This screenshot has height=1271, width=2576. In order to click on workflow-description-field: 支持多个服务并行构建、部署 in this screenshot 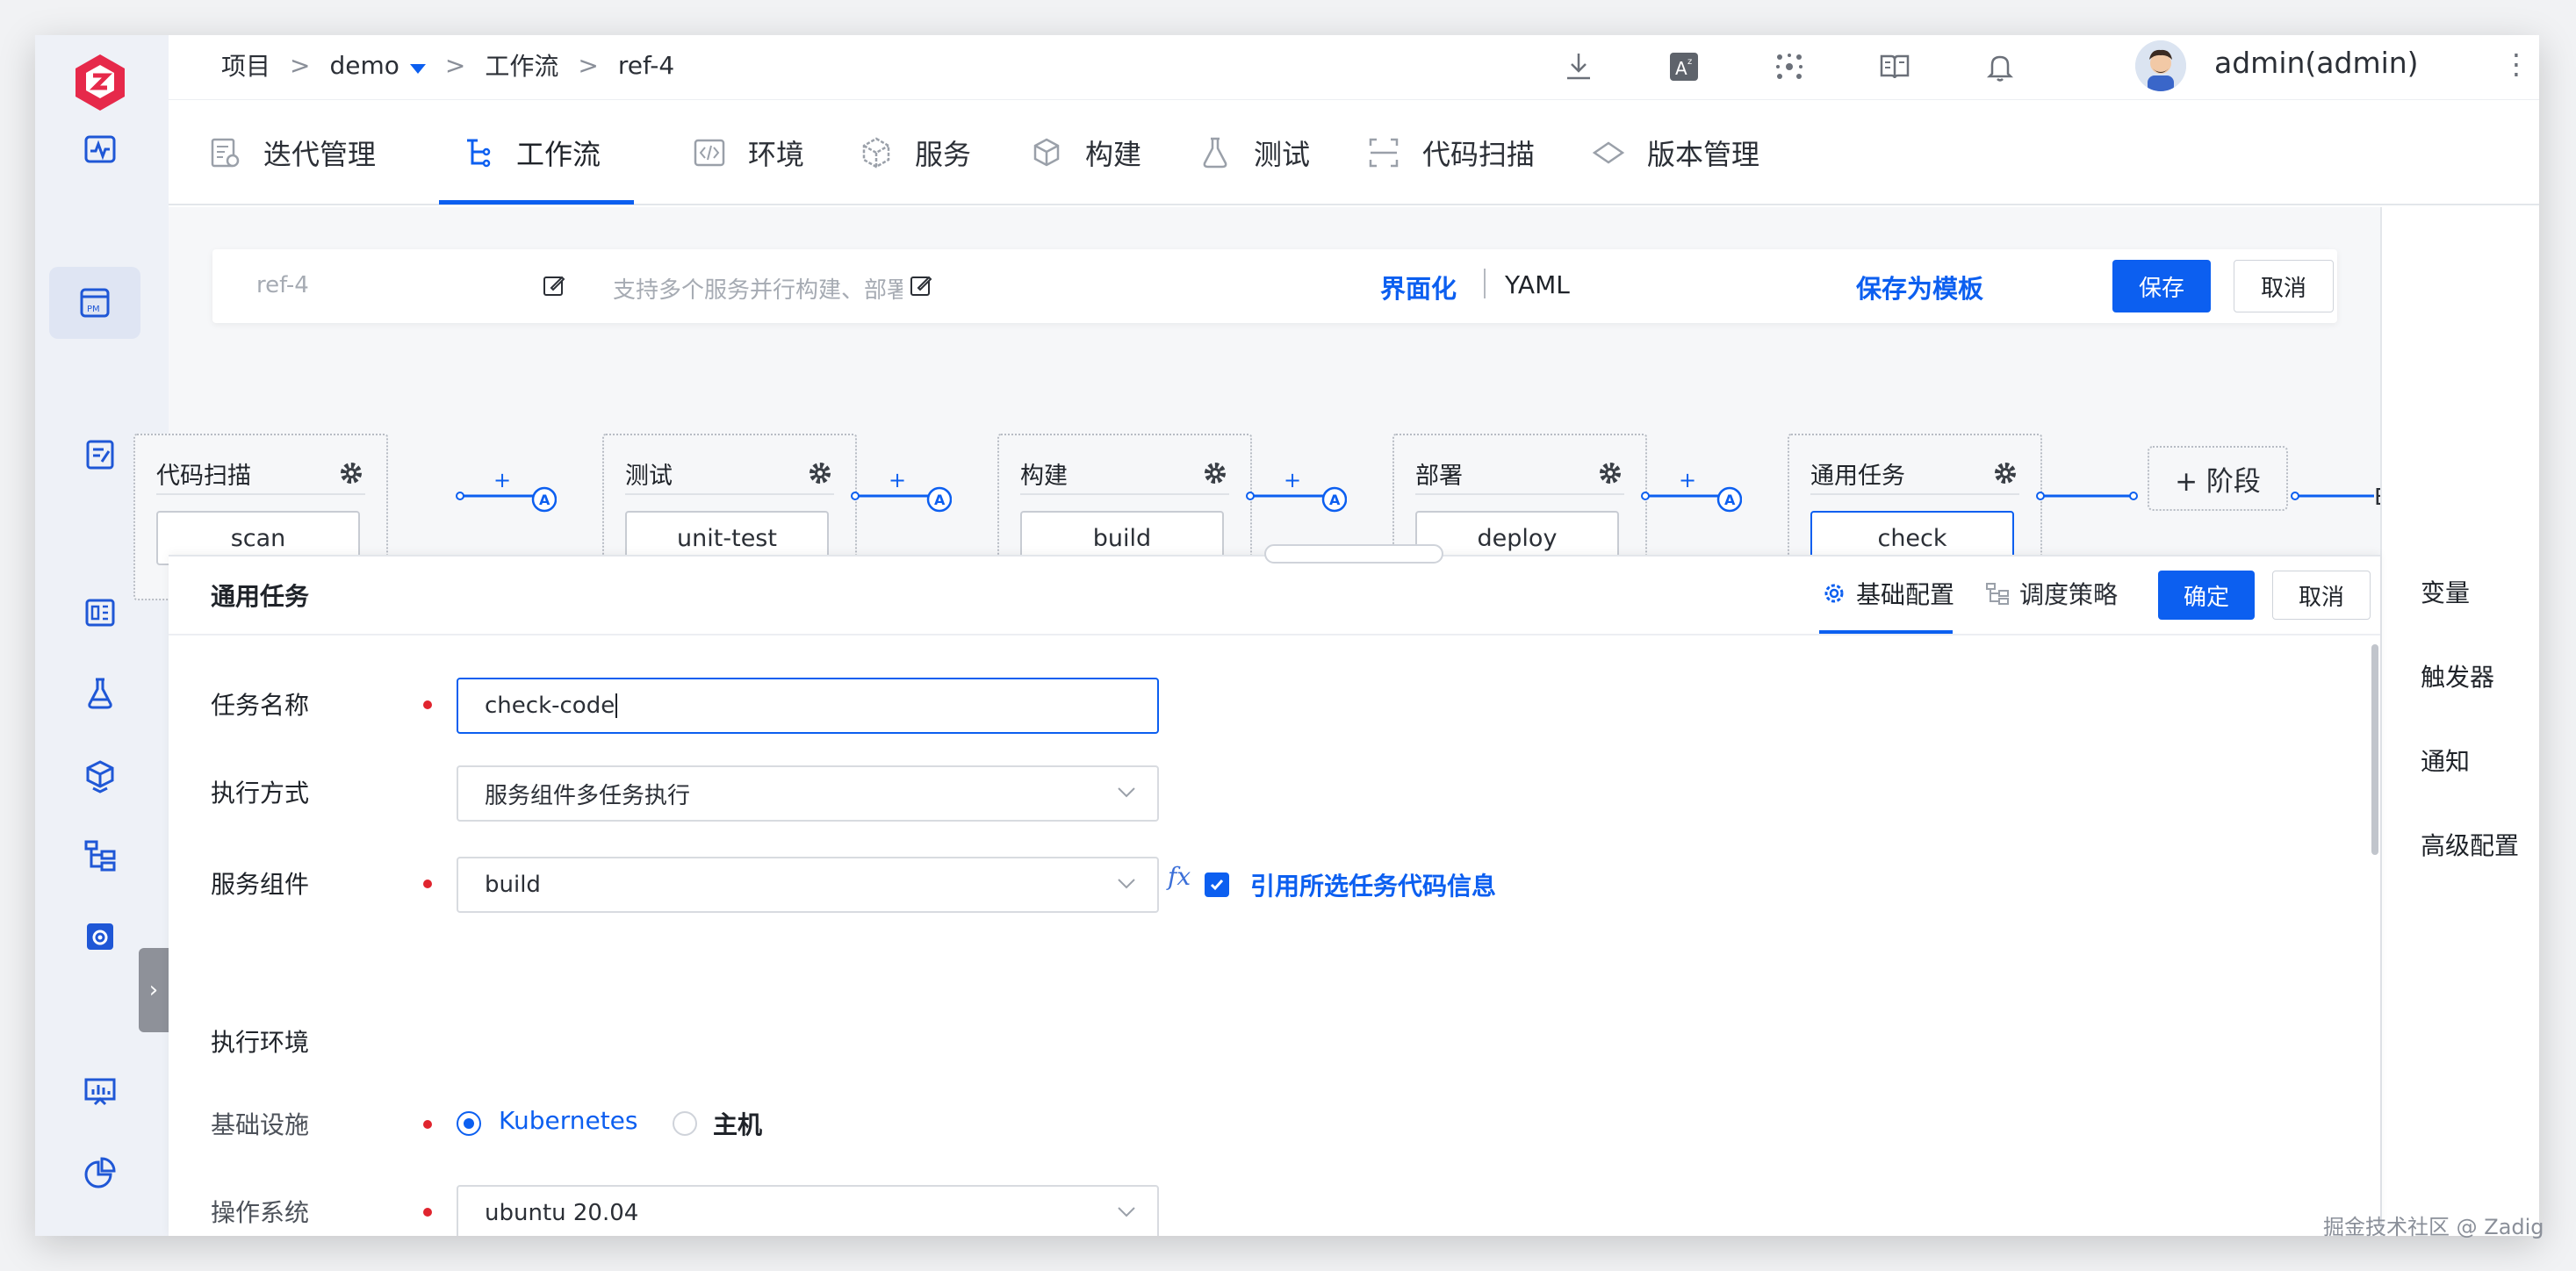, I will do `click(758, 288)`.